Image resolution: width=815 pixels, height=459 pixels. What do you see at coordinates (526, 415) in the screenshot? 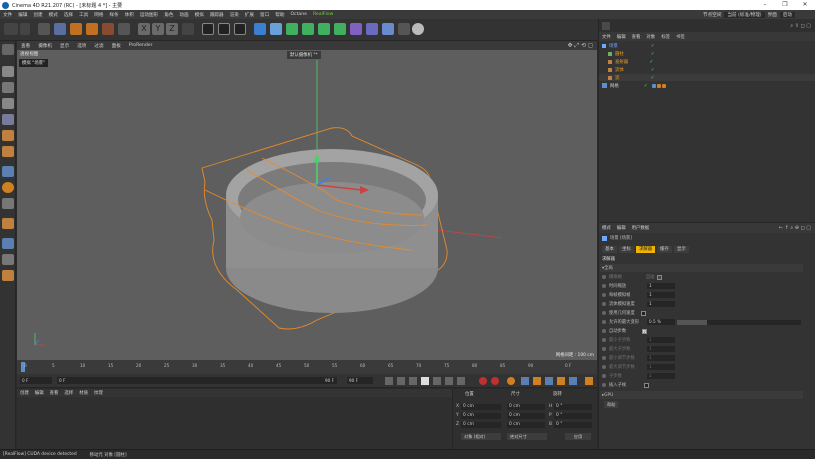
I see `size-y-field: 0 cm` at bounding box center [526, 415].